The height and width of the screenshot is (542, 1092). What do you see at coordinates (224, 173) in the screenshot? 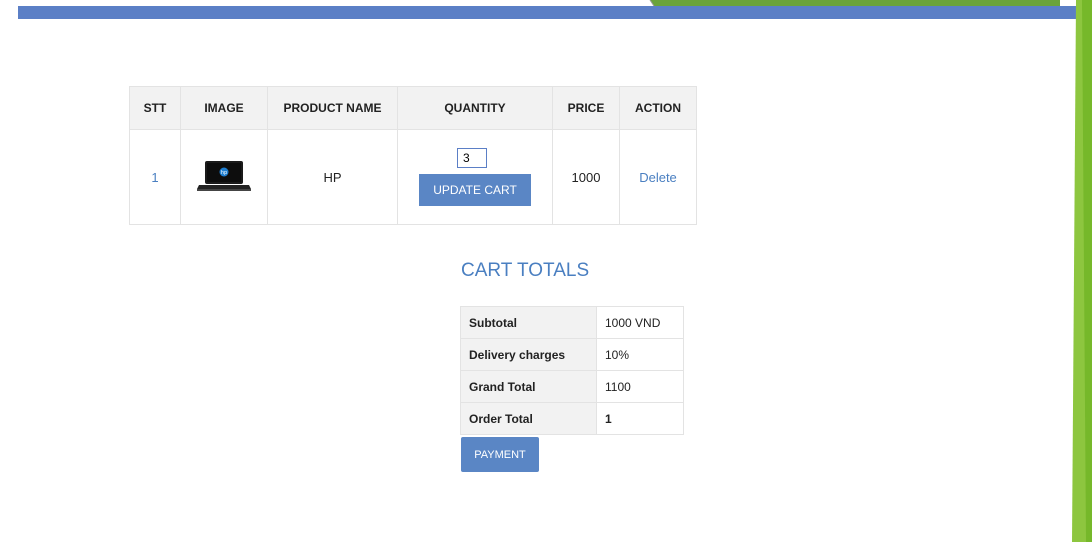
I see `svg-text: hp` at bounding box center [224, 173].